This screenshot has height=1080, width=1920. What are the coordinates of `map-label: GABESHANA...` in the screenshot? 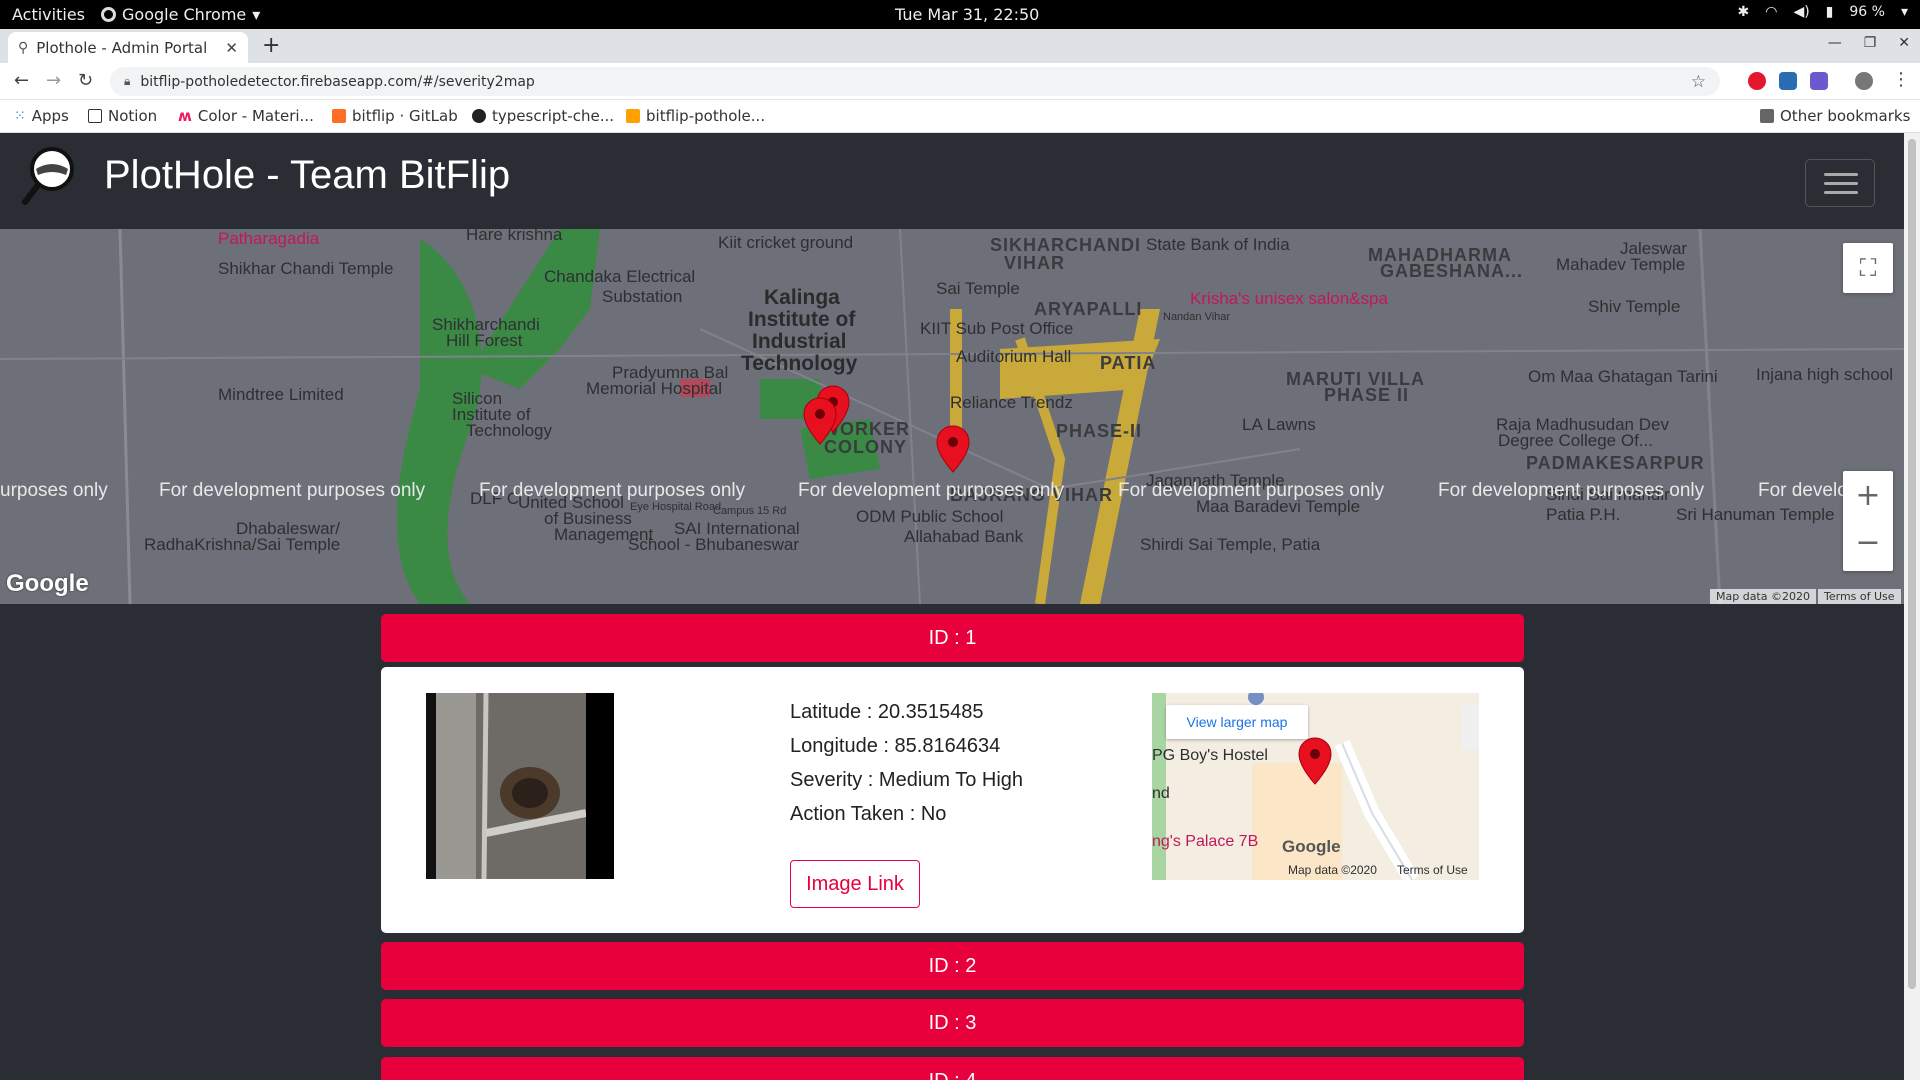 It's located at (1452, 271).